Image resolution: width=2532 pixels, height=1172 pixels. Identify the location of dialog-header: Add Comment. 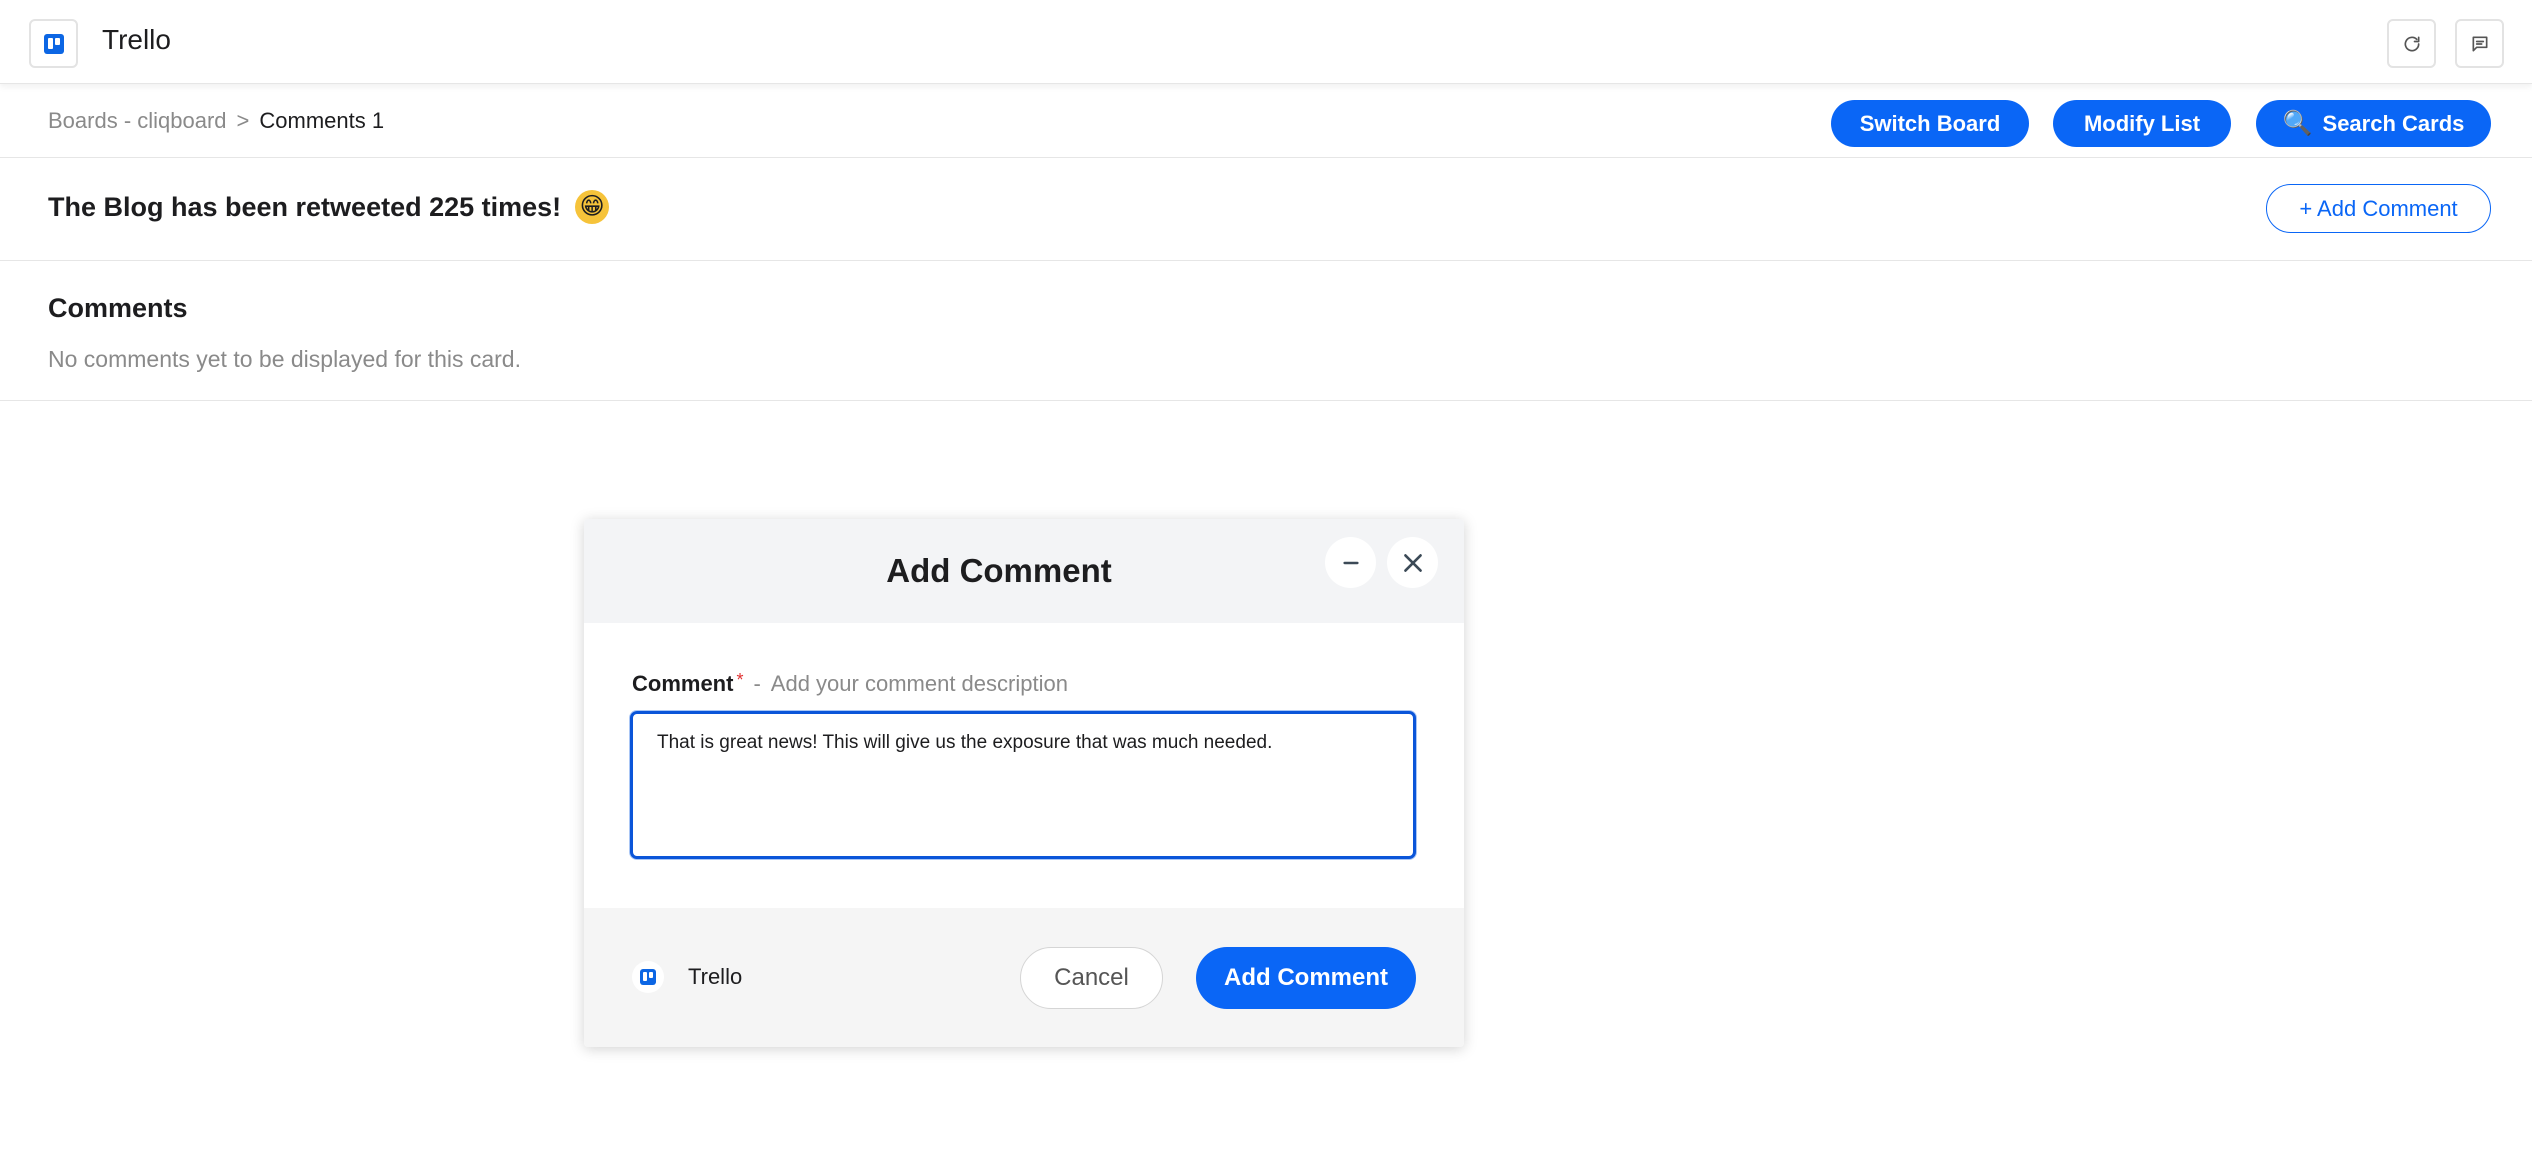
(1024, 571).